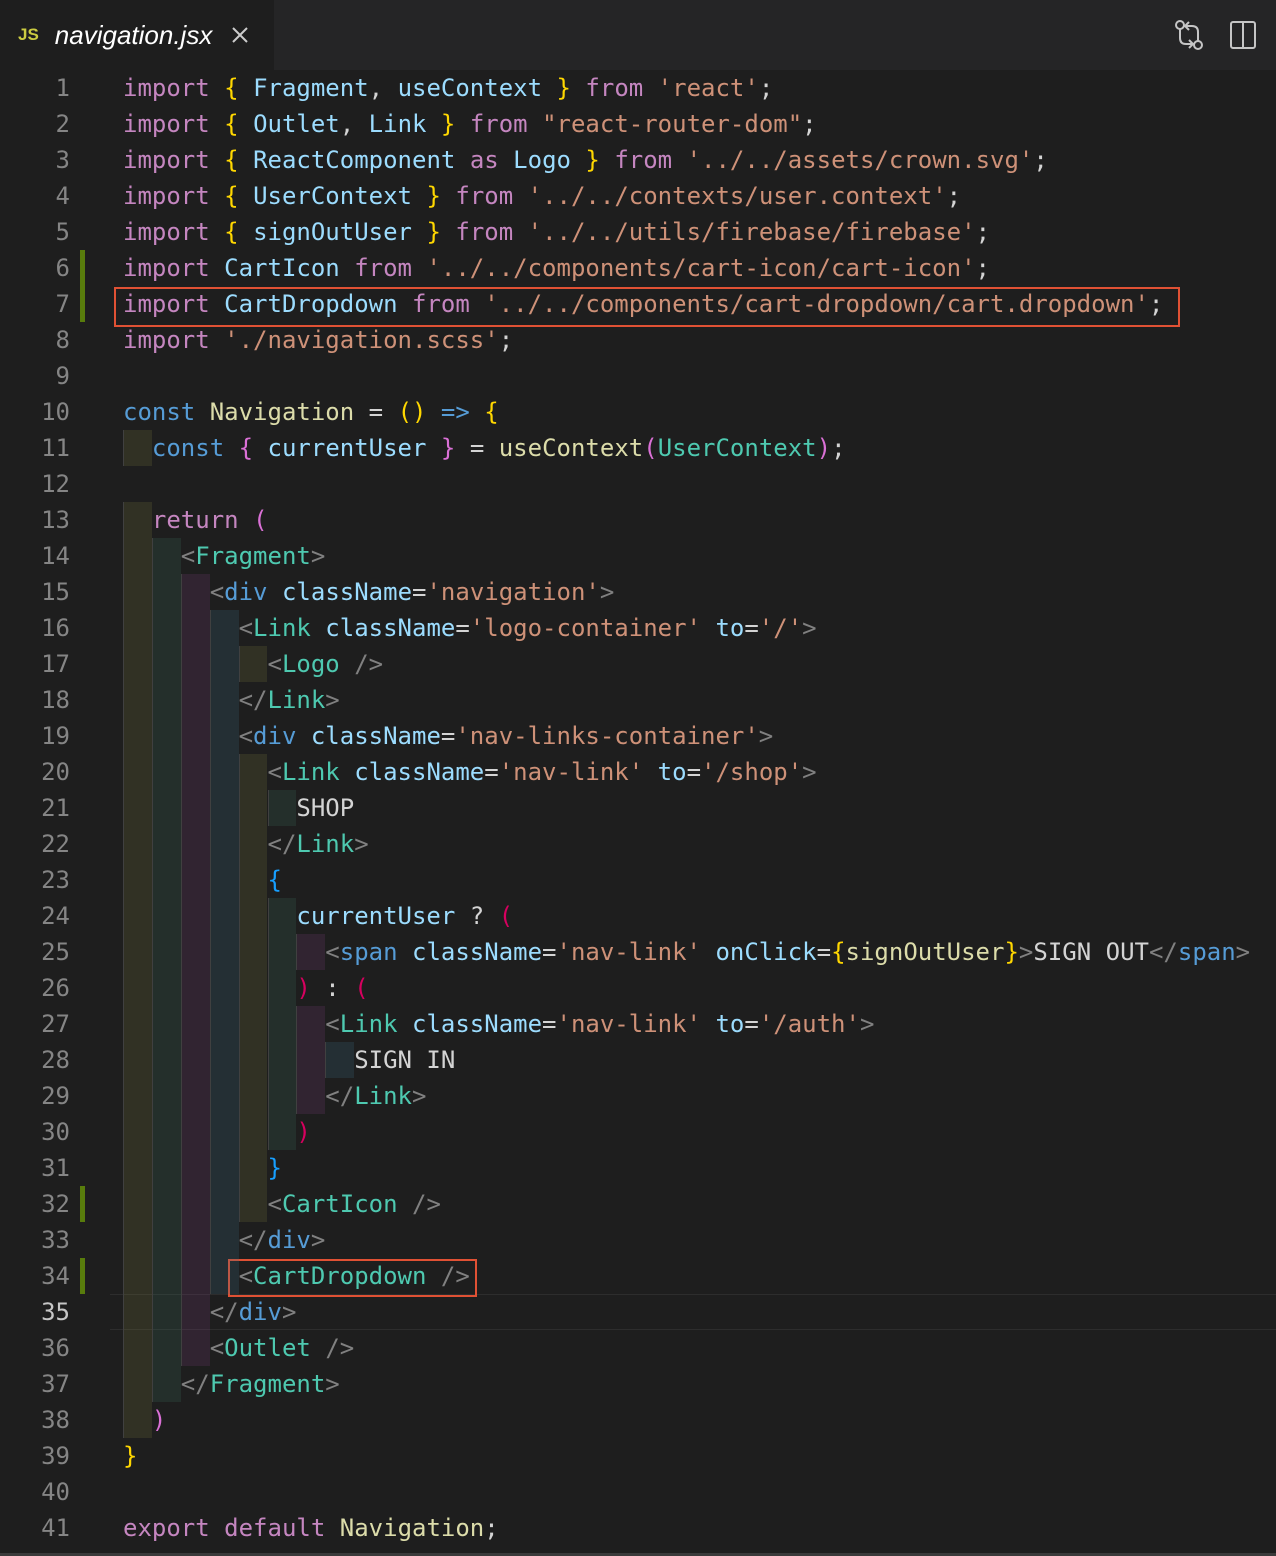 This screenshot has width=1276, height=1556. I want to click on code-line: 12, so click(638, 484).